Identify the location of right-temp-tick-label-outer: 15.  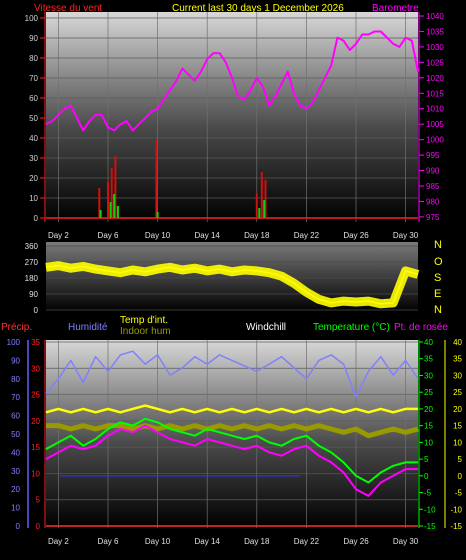
(457, 426).